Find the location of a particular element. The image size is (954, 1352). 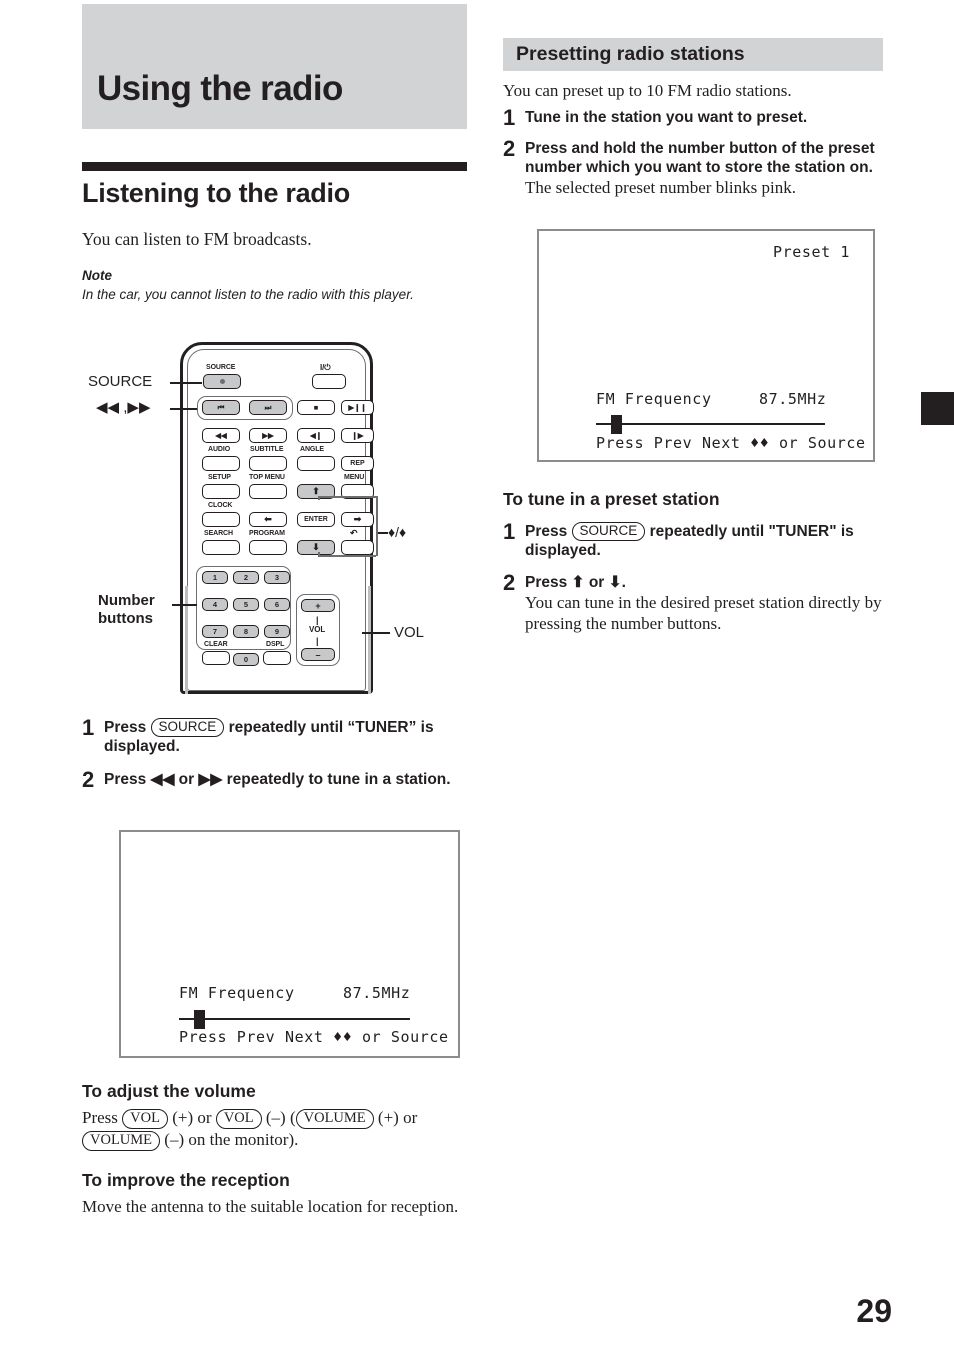

remote-vol-minus-button: – is located at coordinates (318, 654).